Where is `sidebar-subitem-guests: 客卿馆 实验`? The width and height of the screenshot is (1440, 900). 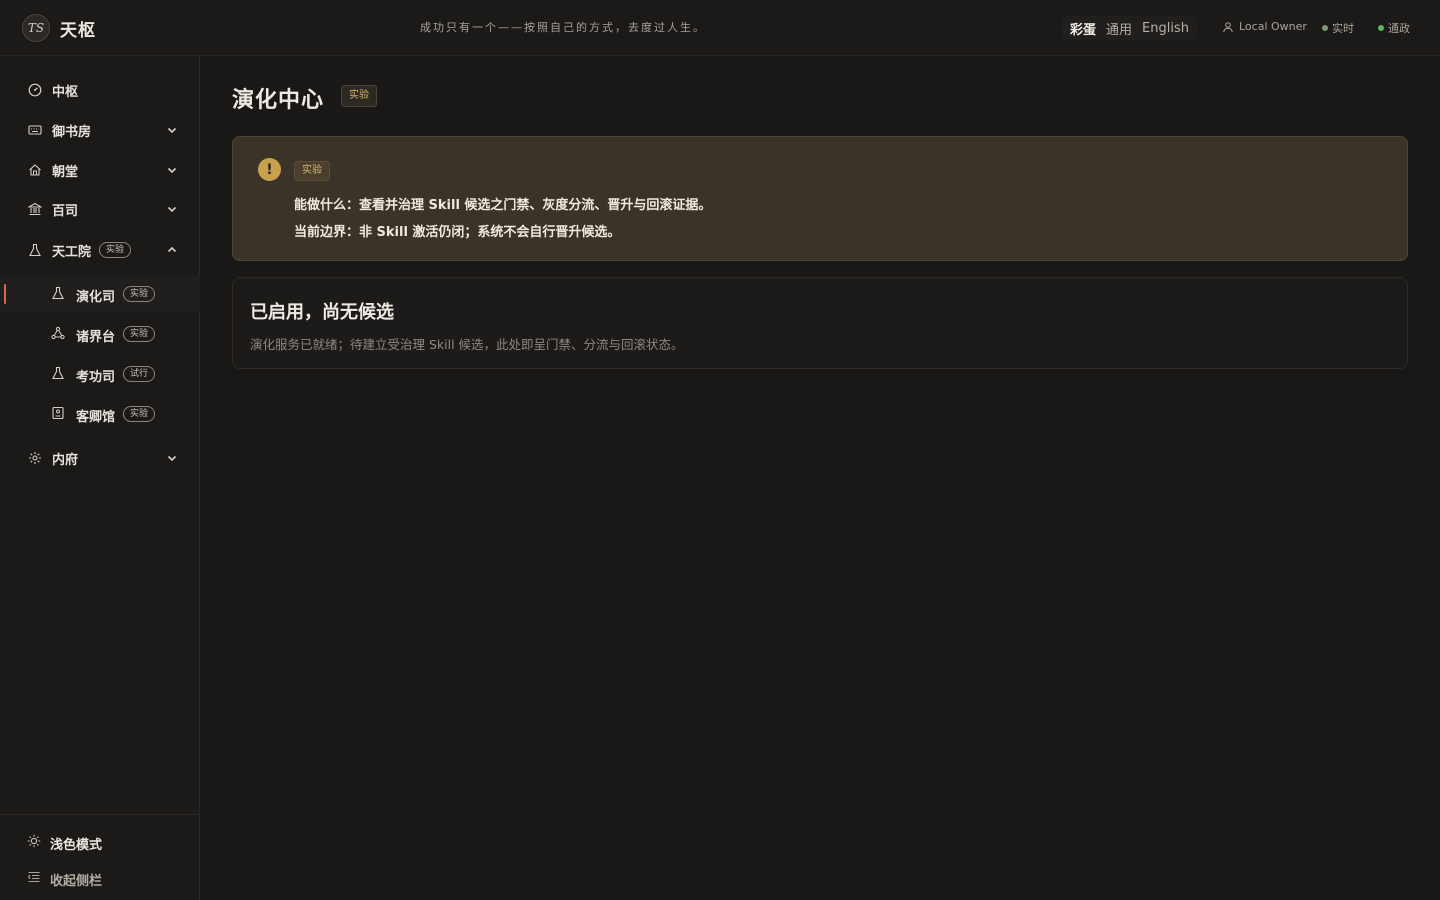
sidebar-subitem-guests: 客卿馆 实验 is located at coordinates (100, 414).